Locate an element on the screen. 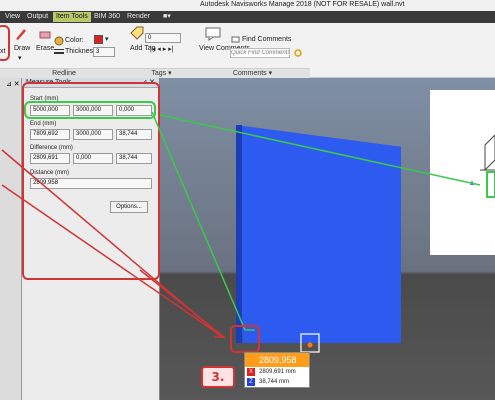 The height and width of the screenshot is (400, 495). measurement-tooltip: 2809,958 mm X 2809,691 mm Z 38,744 mm is located at coordinates (277, 370).